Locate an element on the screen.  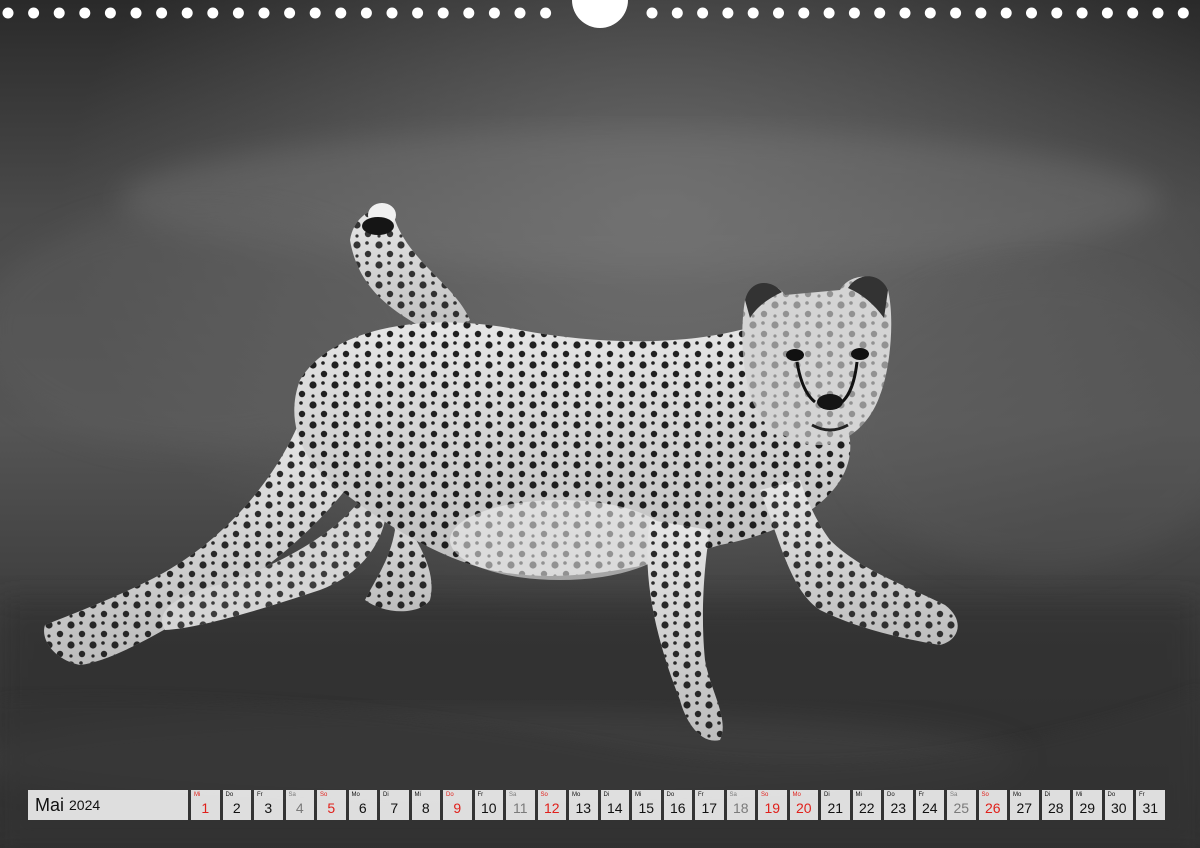
day-number: 2 is located at coordinates (236, 808).